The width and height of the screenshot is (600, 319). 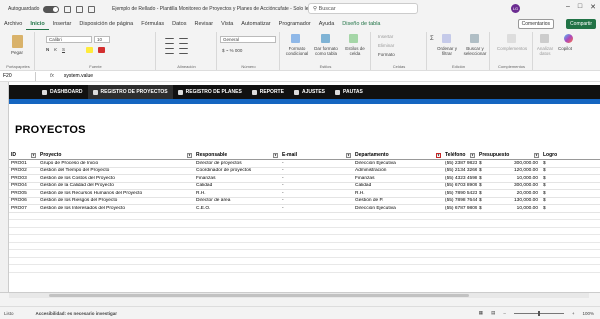 I want to click on col-telefono: Teléfono ▾, so click(x=460, y=155).